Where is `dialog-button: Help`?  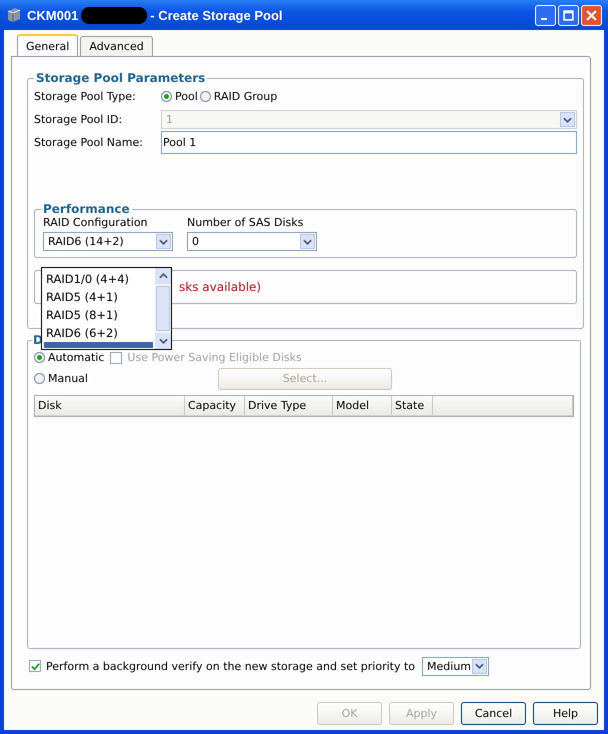 dialog-button: Help is located at coordinates (565, 713).